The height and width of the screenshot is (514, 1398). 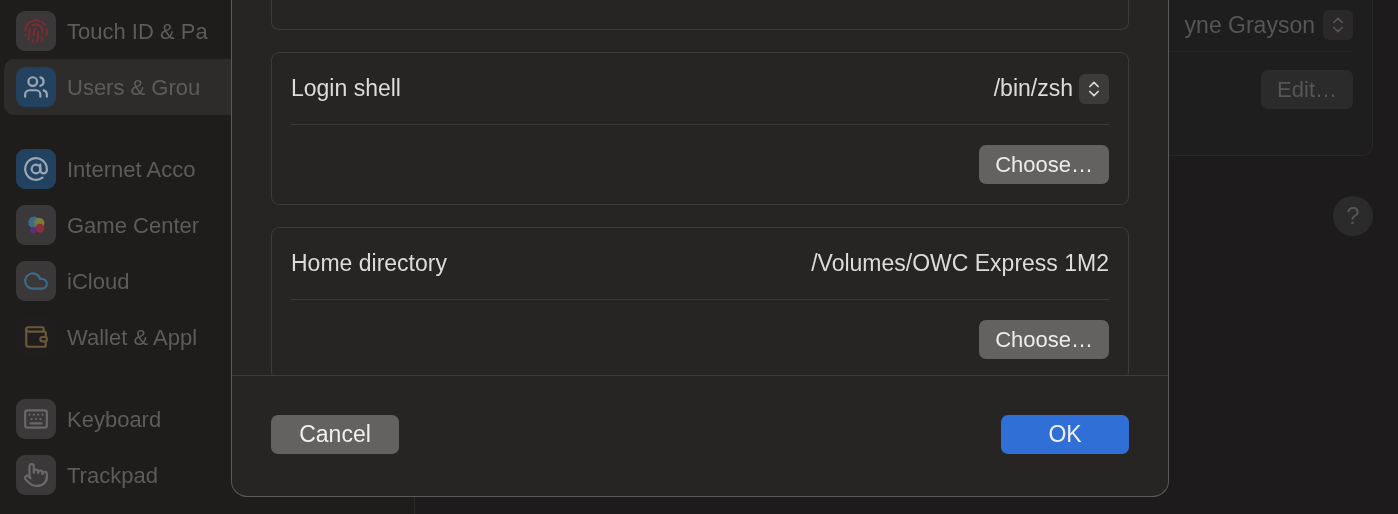 What do you see at coordinates (36, 475) in the screenshot?
I see `hand-pointer-icon` at bounding box center [36, 475].